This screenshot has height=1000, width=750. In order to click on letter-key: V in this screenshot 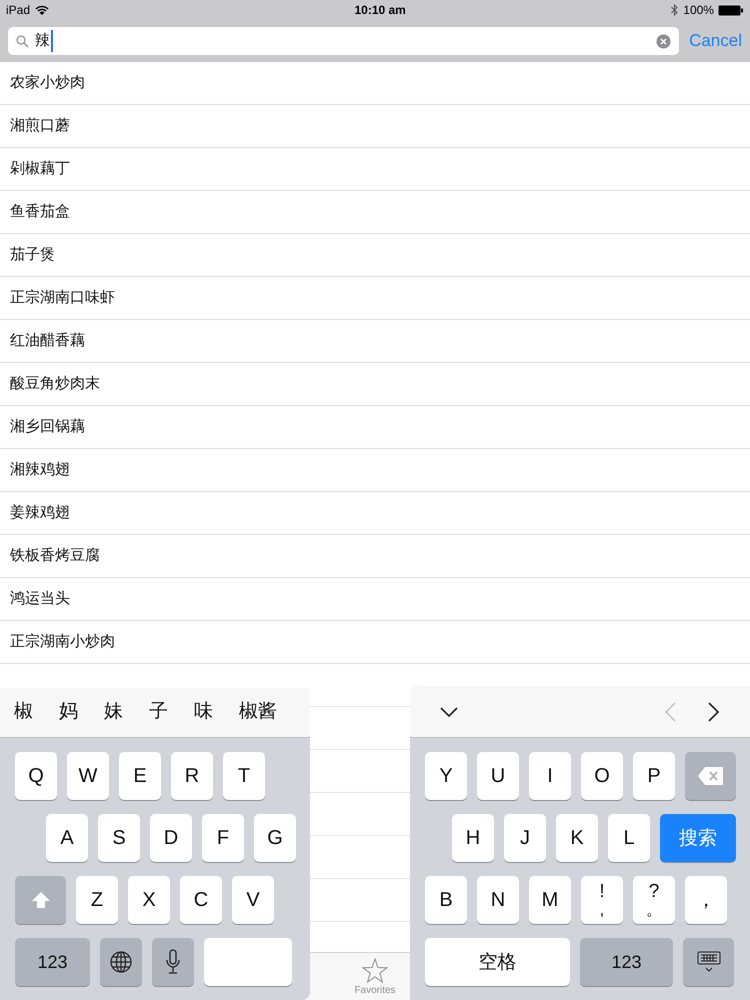, I will do `click(253, 900)`.